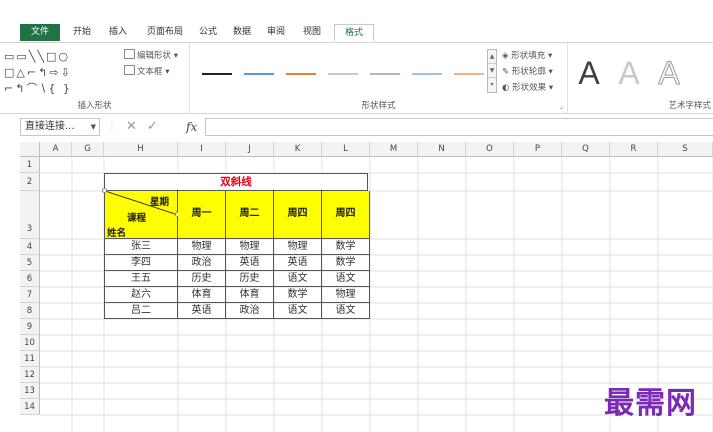 The image size is (713, 432). I want to click on tab-insert: 插入, so click(118, 32).